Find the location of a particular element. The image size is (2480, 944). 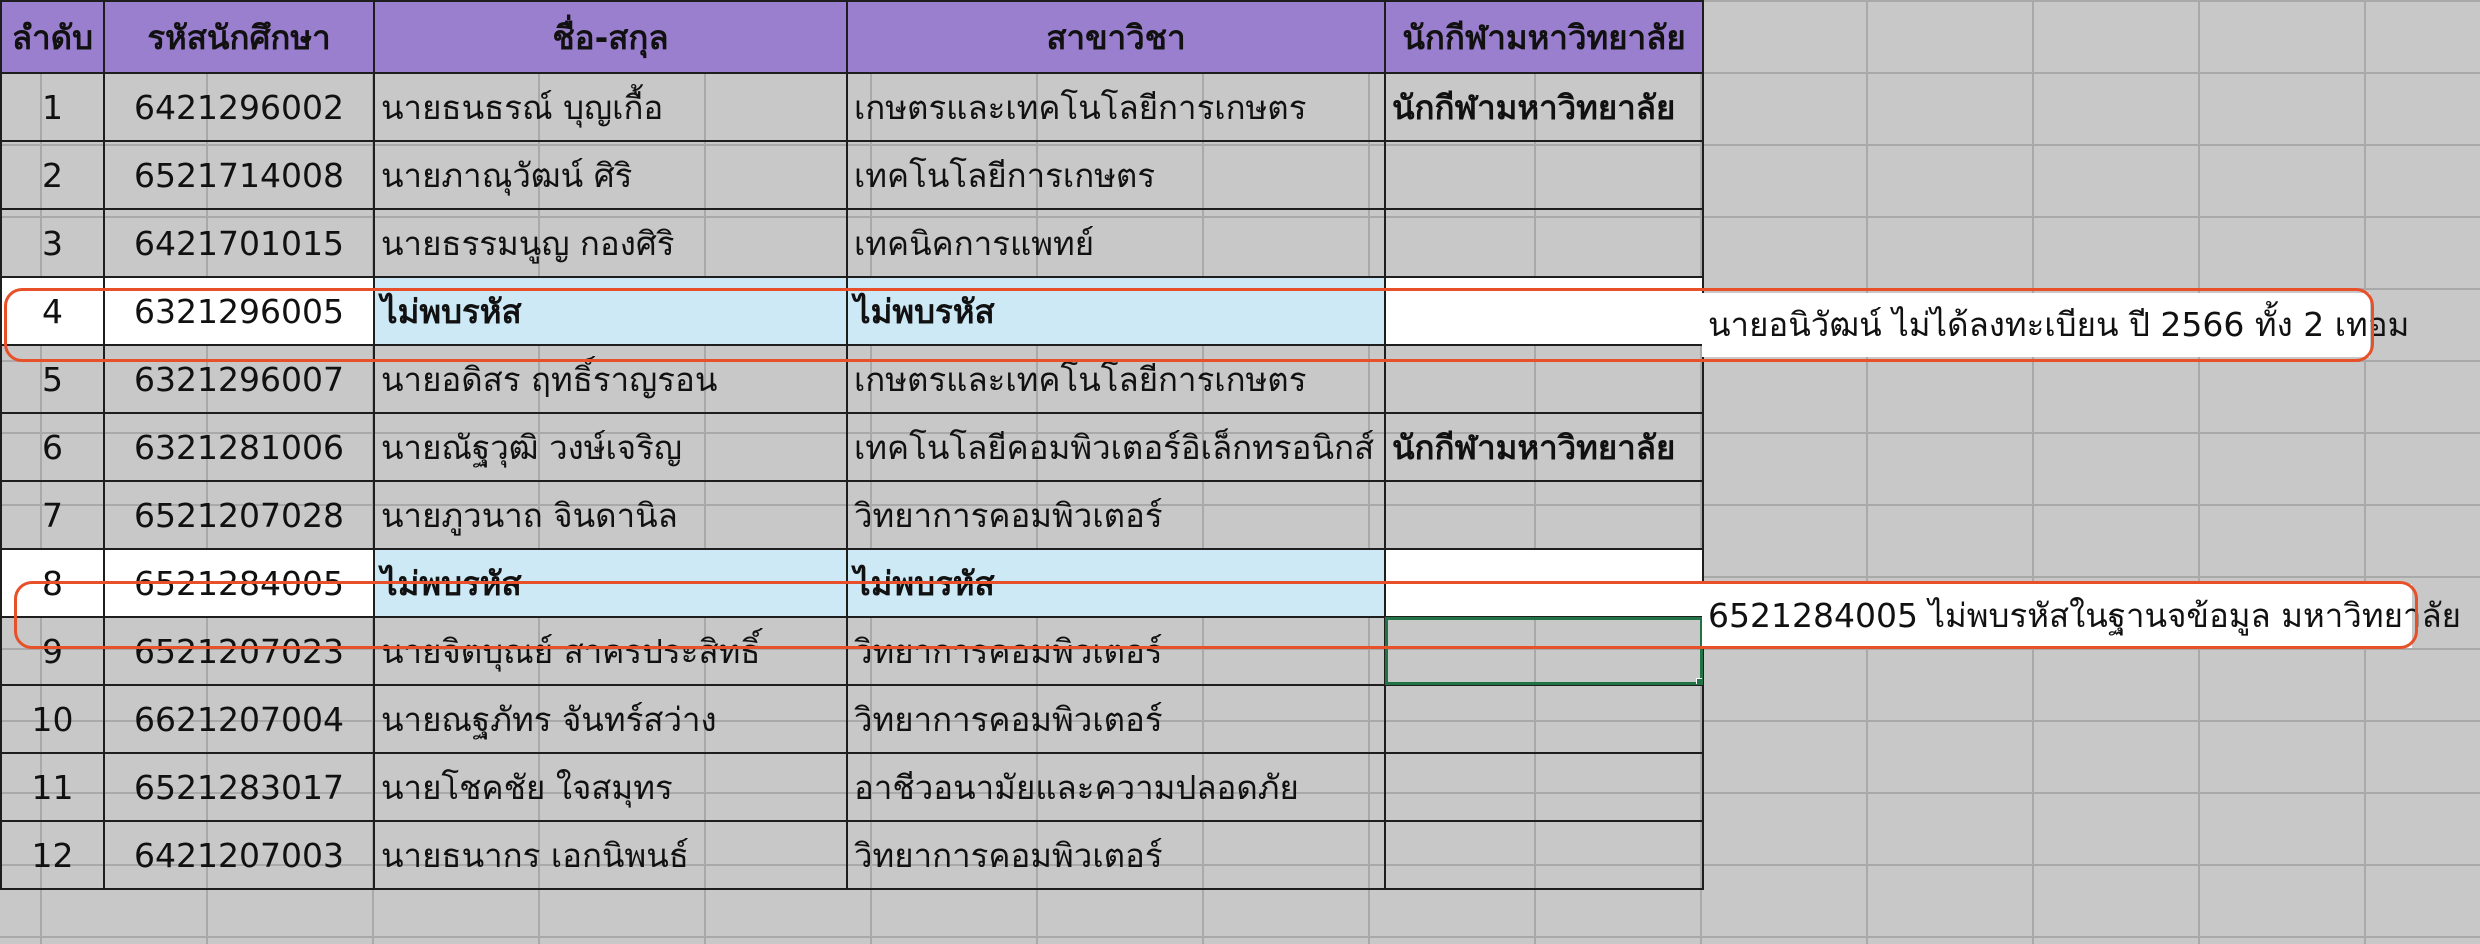

cell-name: นายณัฐวุฒิ วงษ์เจริญ is located at coordinates (610, 447).